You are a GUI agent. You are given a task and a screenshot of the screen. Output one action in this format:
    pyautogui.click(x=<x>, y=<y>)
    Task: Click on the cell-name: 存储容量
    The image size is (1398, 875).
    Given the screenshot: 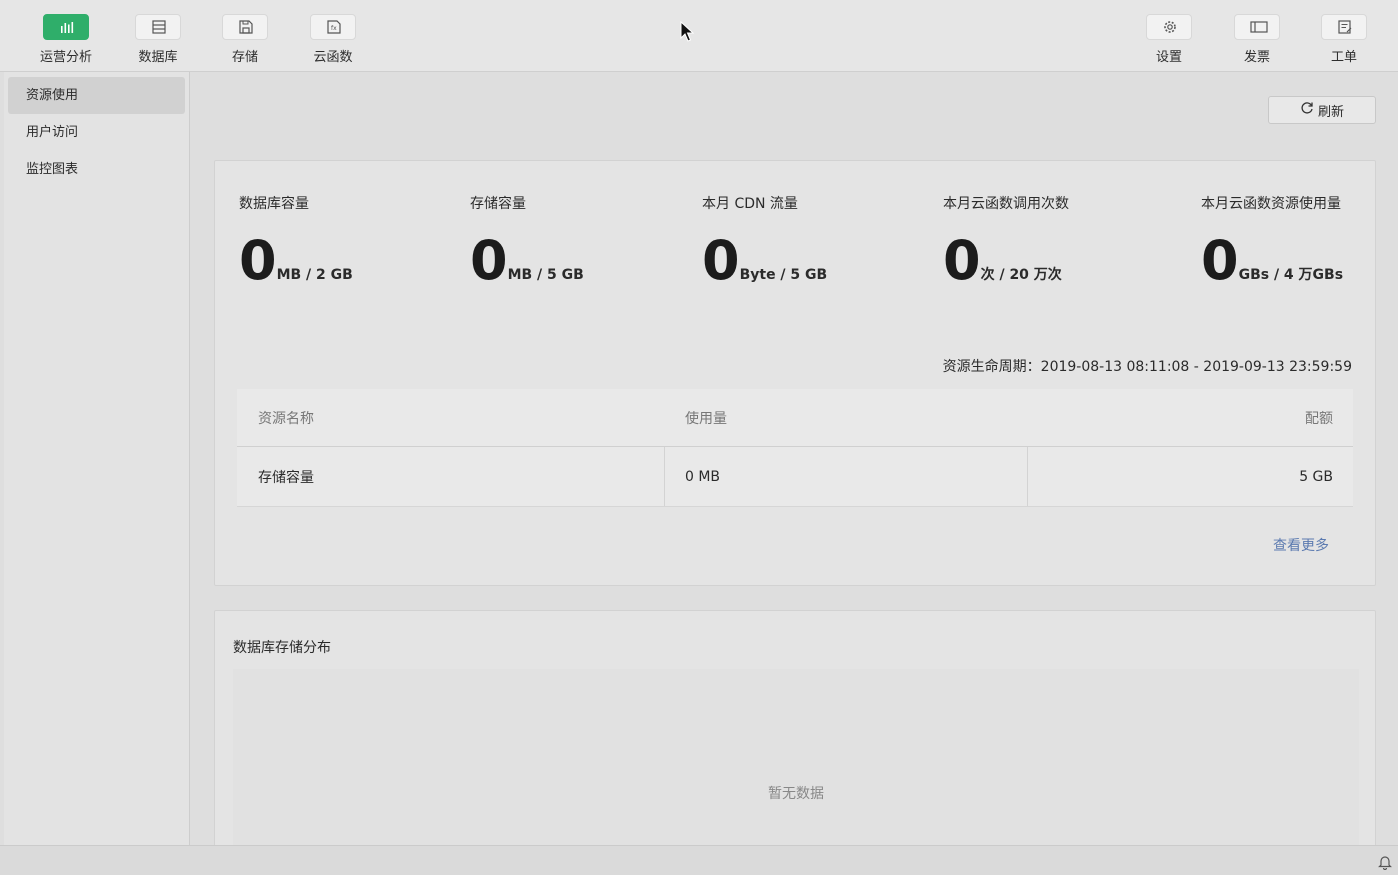 What is the action you would take?
    pyautogui.click(x=451, y=476)
    